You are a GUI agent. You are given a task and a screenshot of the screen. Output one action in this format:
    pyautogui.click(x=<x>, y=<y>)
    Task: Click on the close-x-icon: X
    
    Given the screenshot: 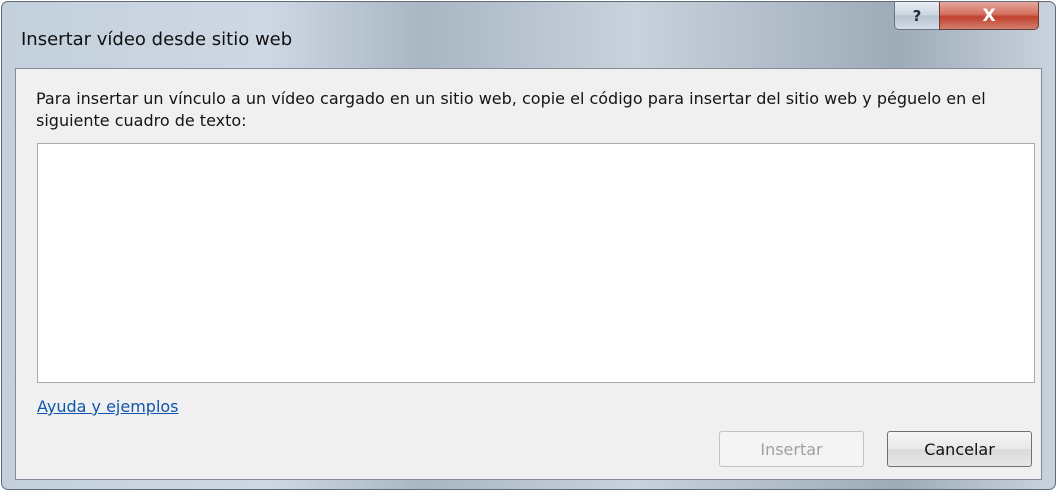 What is the action you would take?
    pyautogui.click(x=989, y=15)
    